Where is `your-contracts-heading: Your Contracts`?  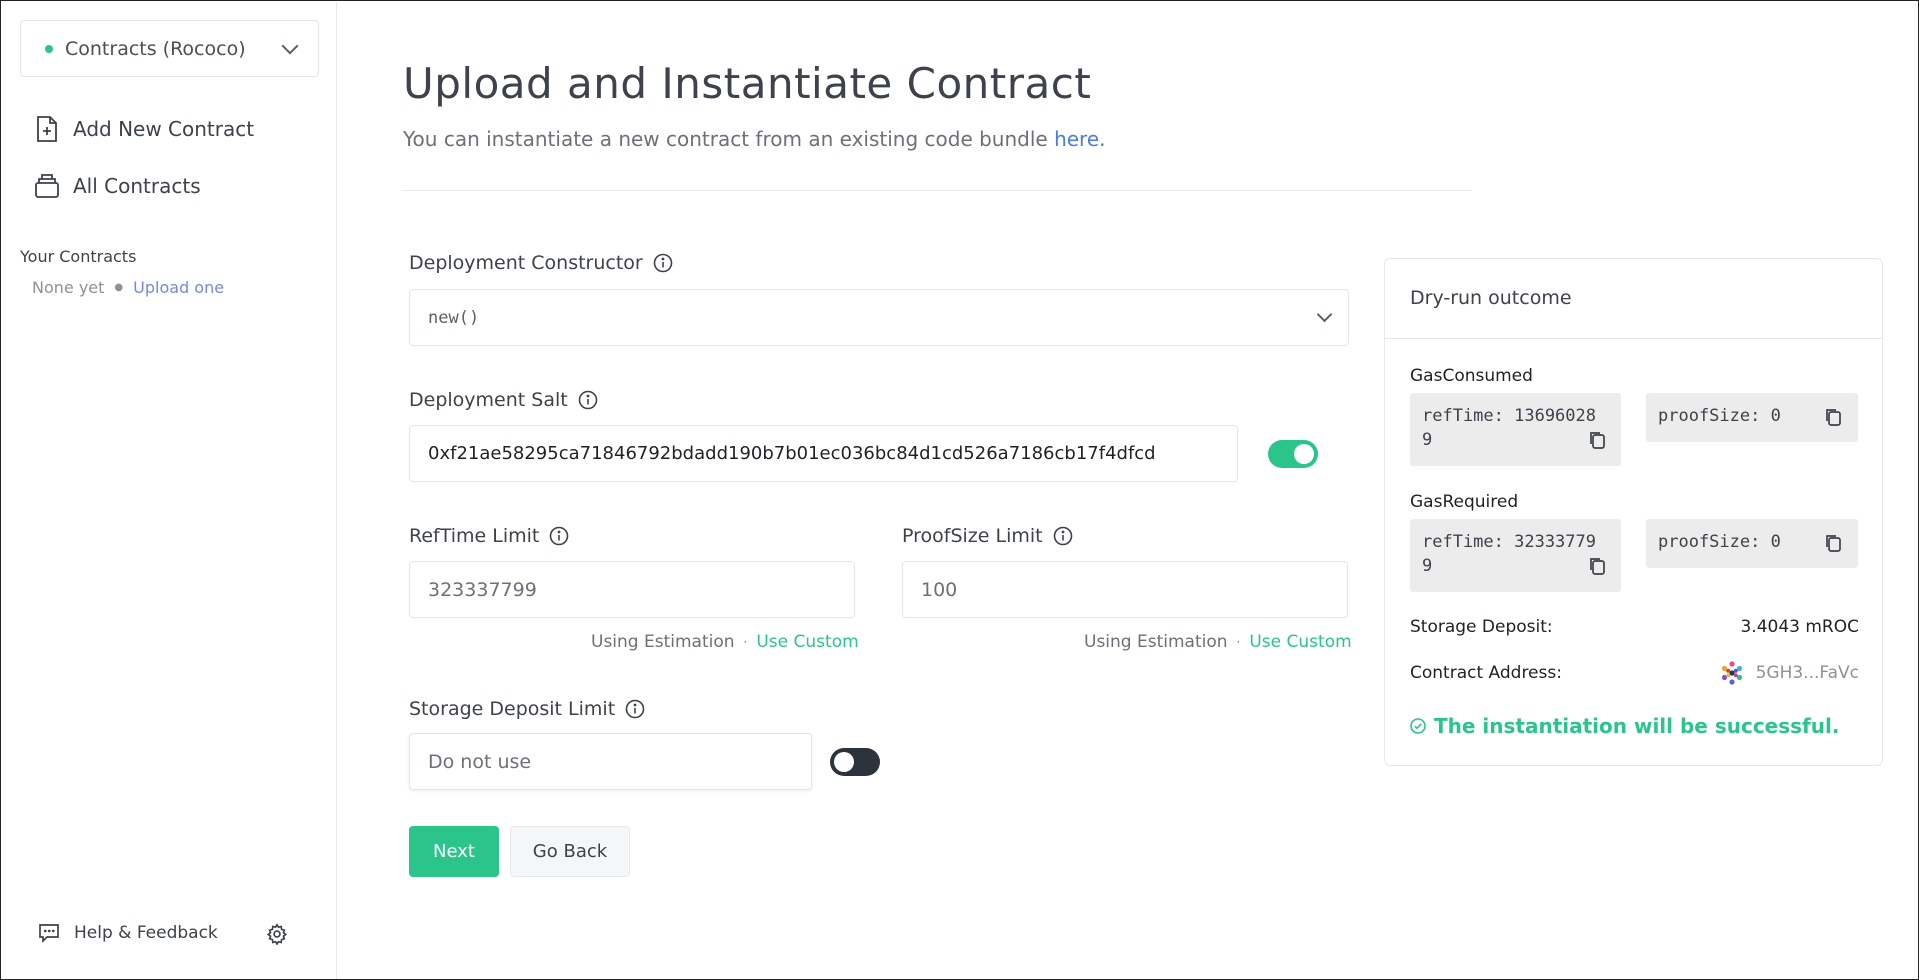 your-contracts-heading: Your Contracts is located at coordinates (78, 256).